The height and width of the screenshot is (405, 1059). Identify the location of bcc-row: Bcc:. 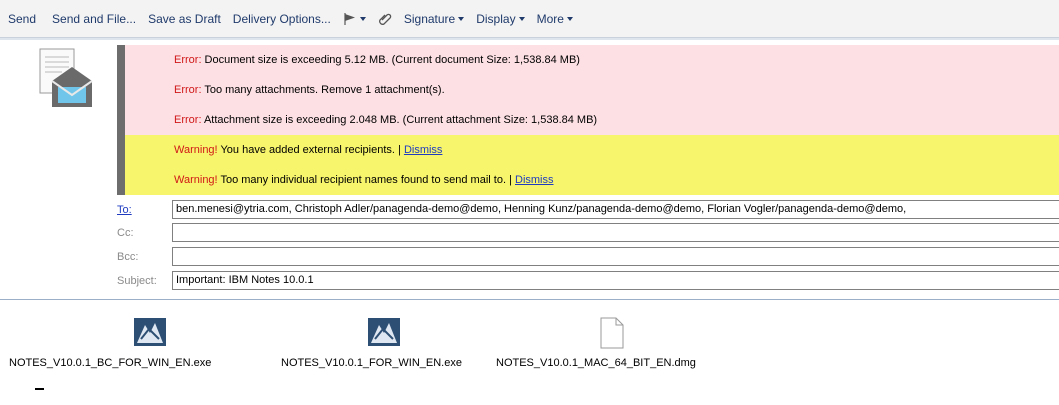
(529, 258).